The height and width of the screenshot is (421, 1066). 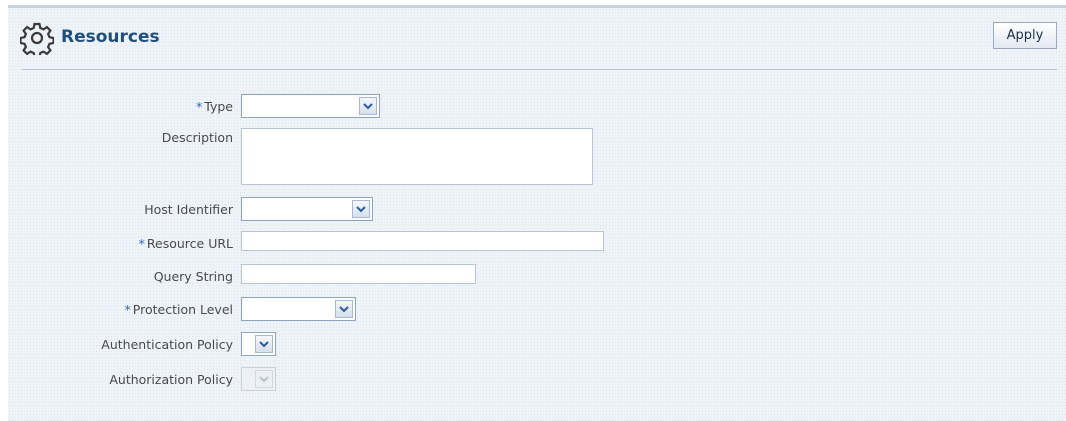 What do you see at coordinates (417, 156) in the screenshot?
I see `description-field` at bounding box center [417, 156].